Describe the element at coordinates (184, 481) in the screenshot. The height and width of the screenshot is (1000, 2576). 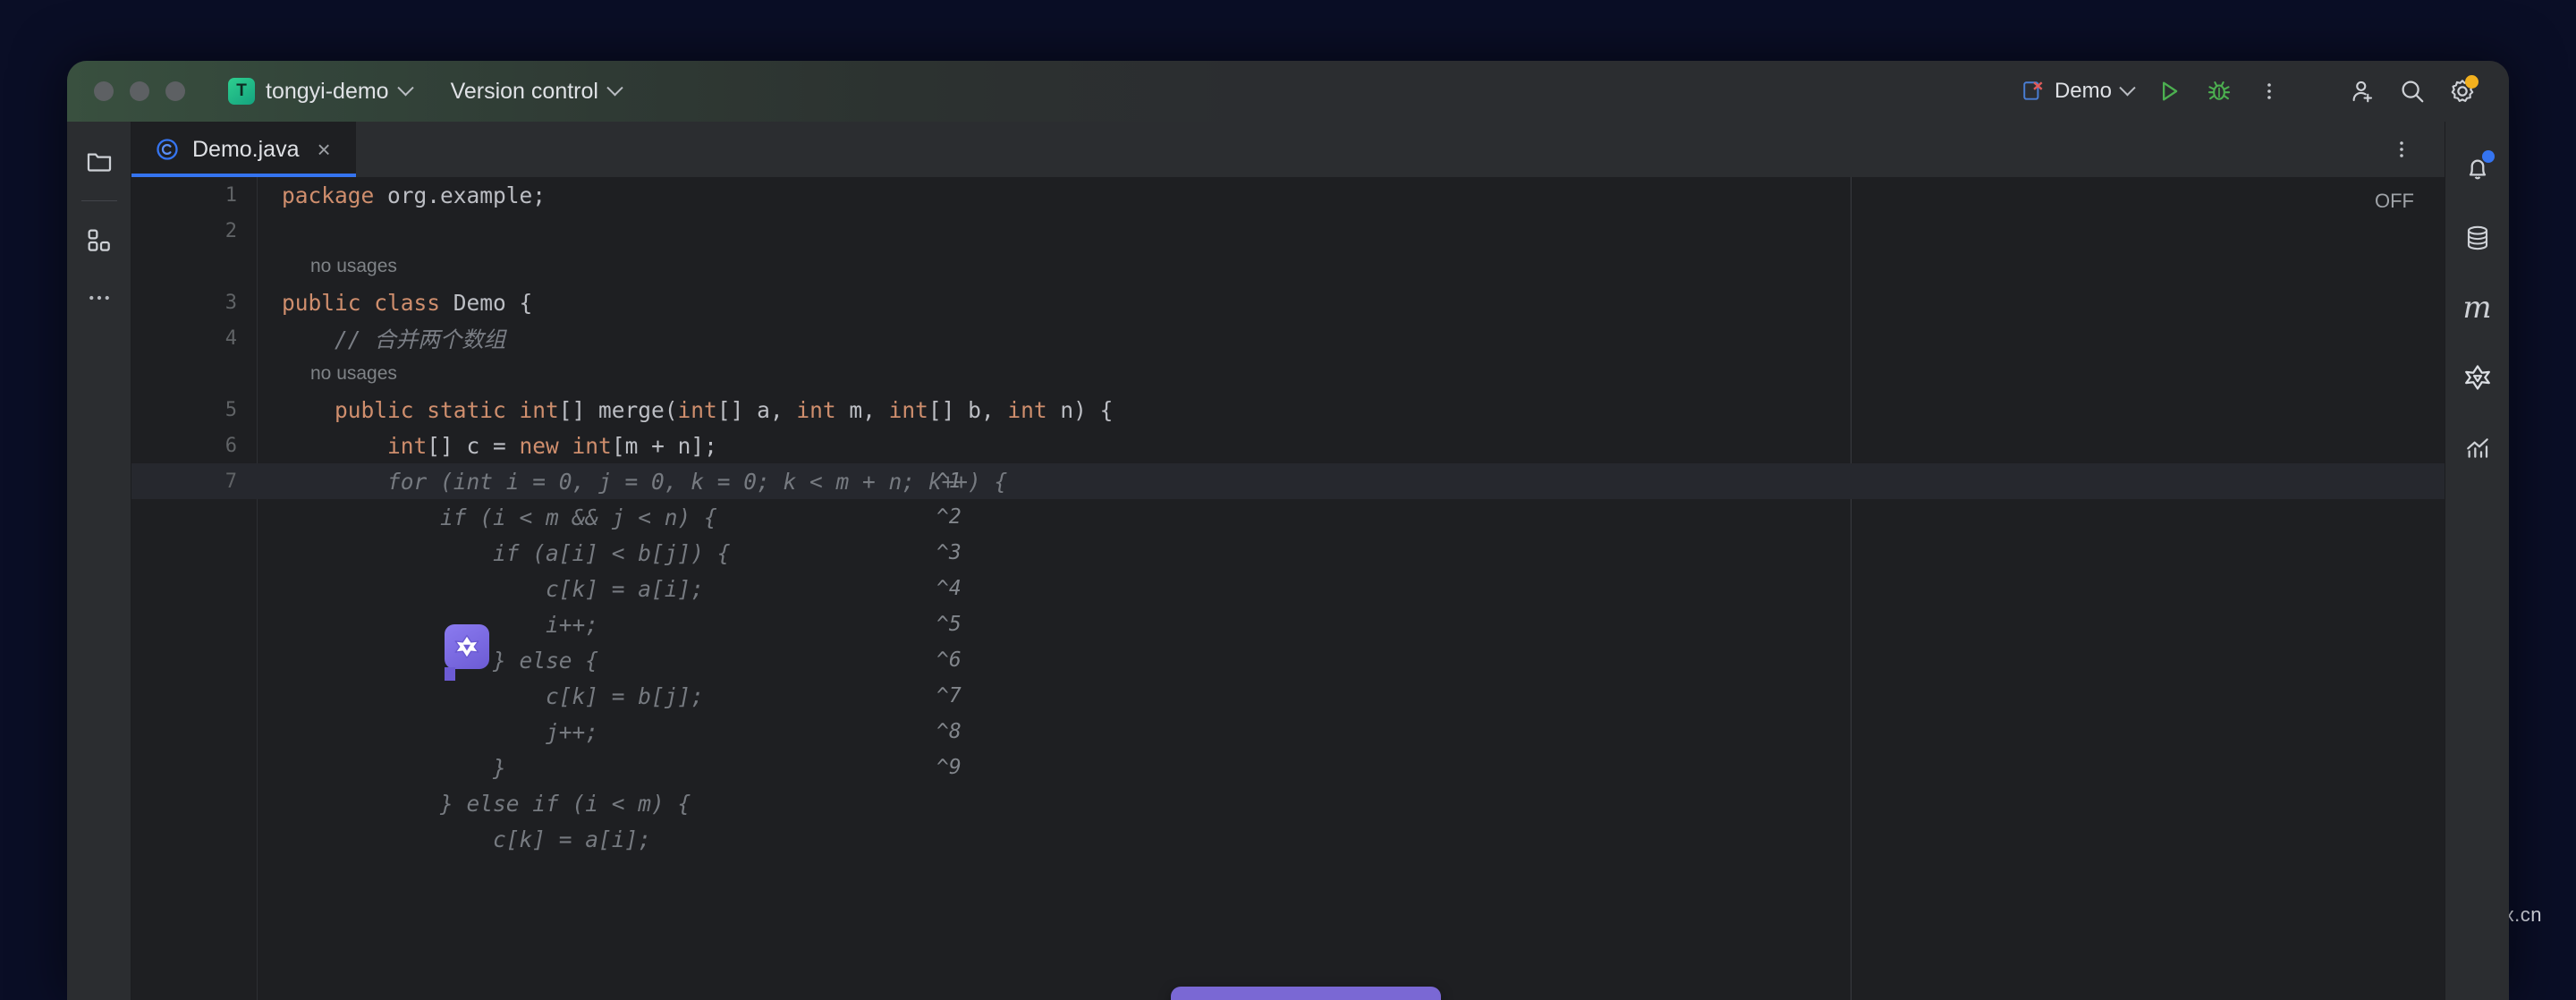
I see `line-number: 7` at that location.